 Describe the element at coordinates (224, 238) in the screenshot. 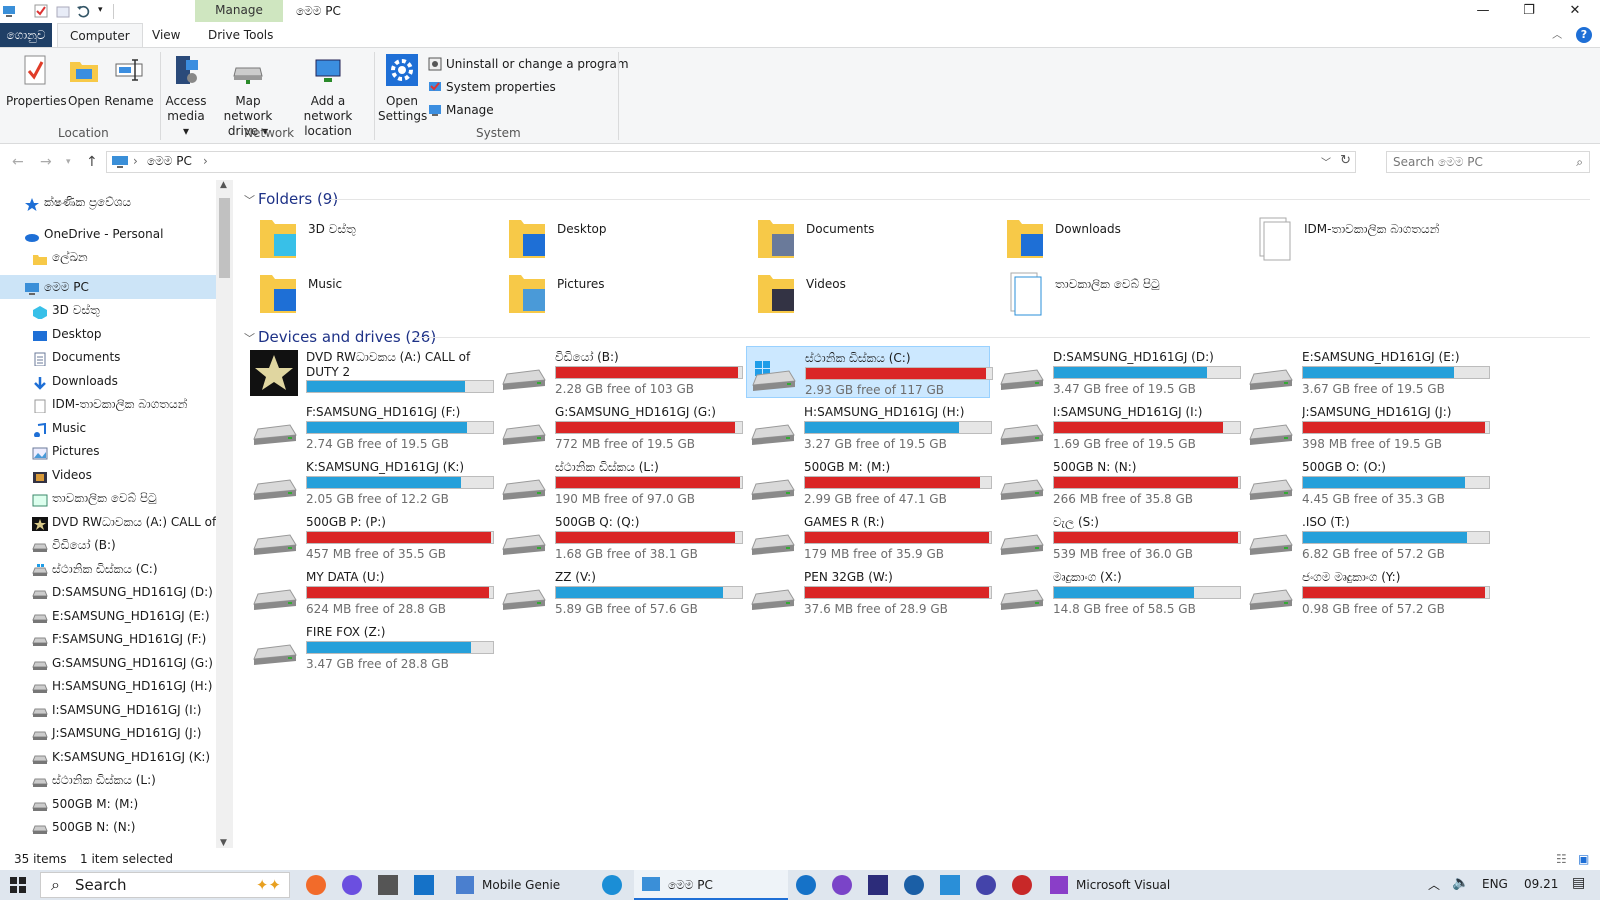

I see `scrollbar-thumb` at that location.